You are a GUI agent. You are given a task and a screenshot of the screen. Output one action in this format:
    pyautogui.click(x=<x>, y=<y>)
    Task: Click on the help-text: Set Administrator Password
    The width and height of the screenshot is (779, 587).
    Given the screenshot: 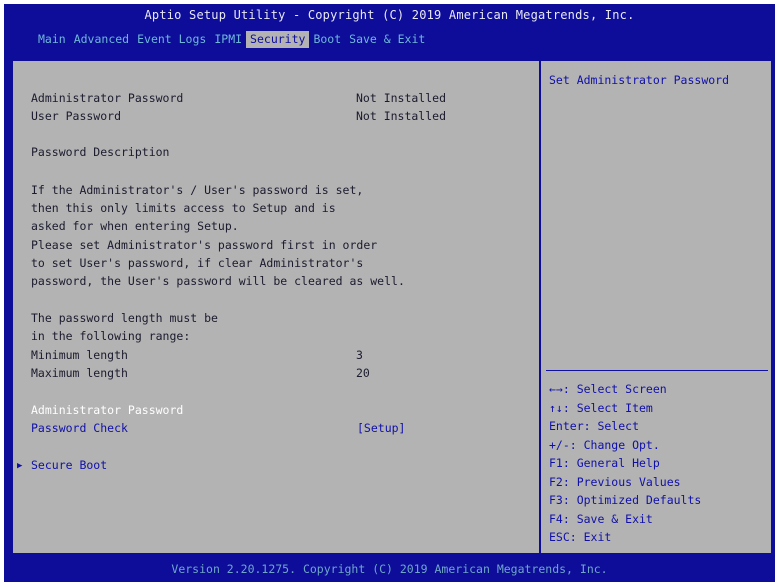 What is the action you would take?
    pyautogui.click(x=639, y=80)
    